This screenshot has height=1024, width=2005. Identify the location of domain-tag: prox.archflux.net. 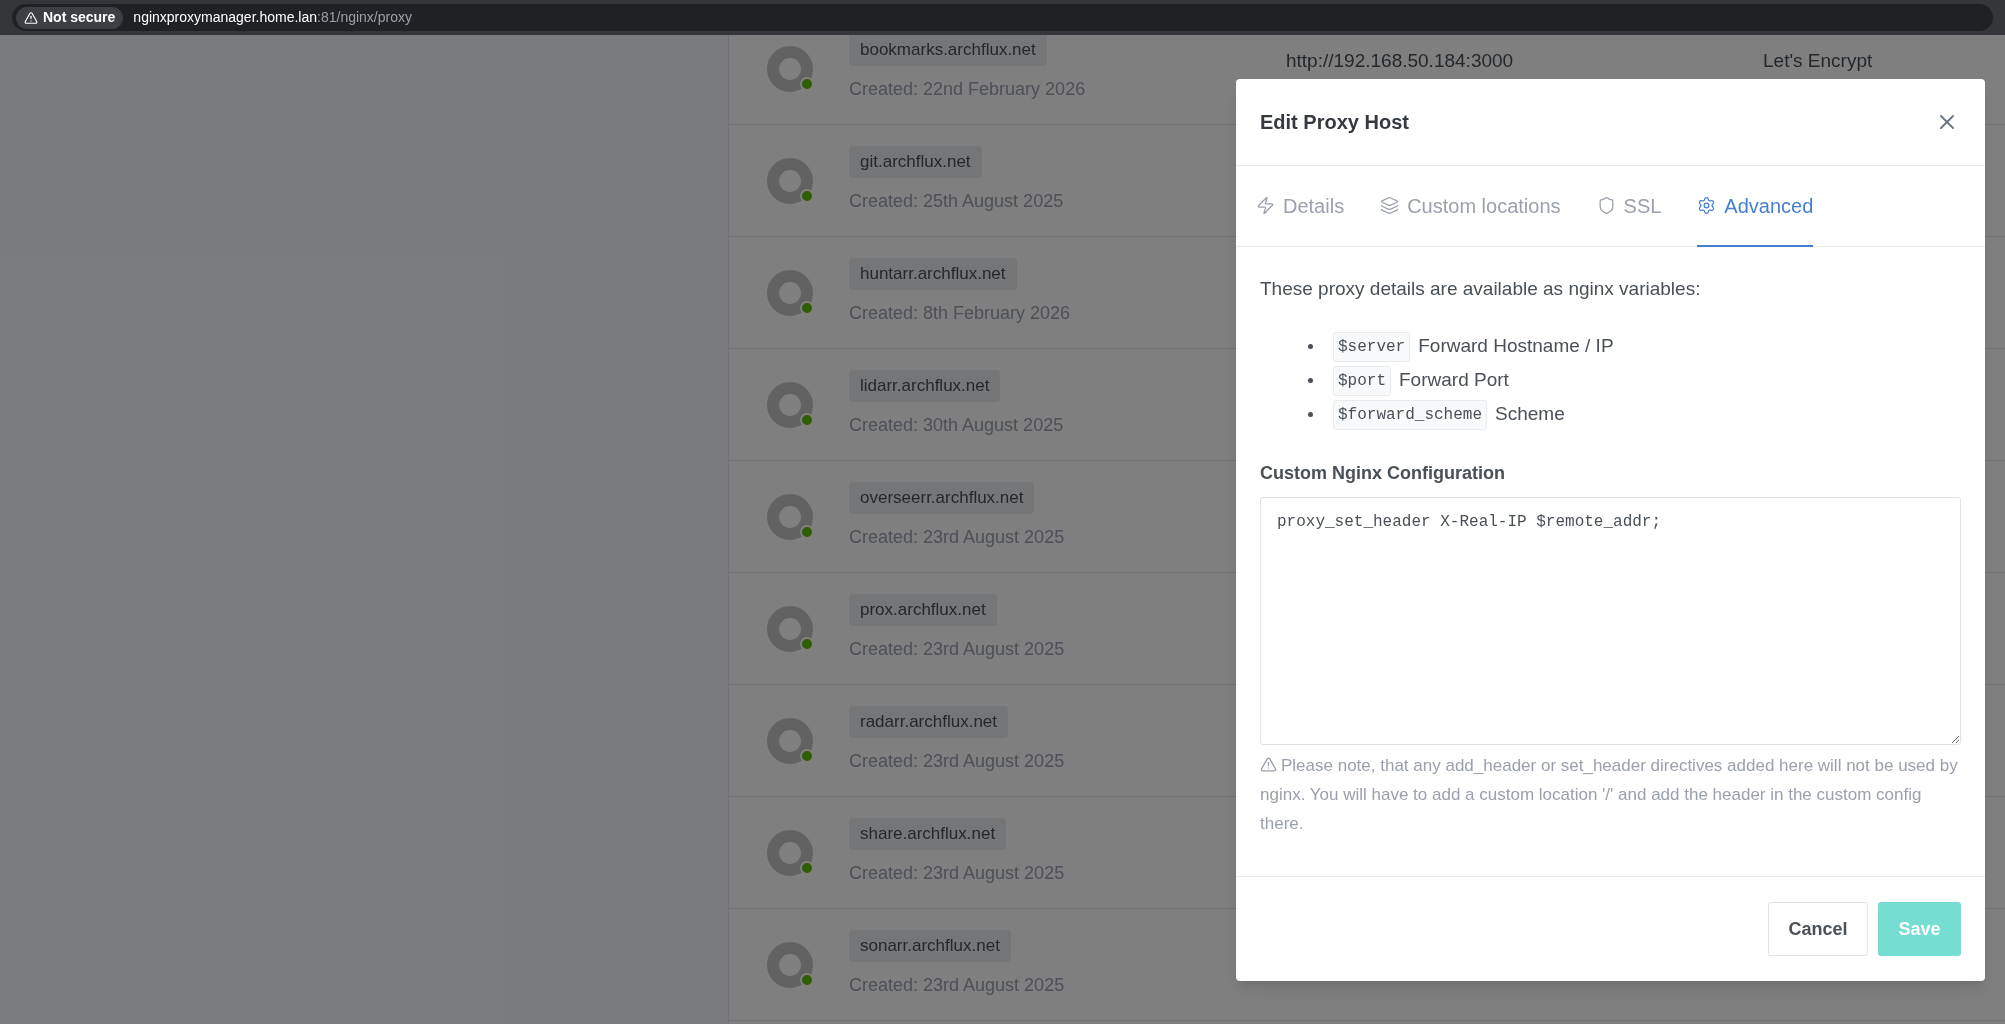
(923, 610).